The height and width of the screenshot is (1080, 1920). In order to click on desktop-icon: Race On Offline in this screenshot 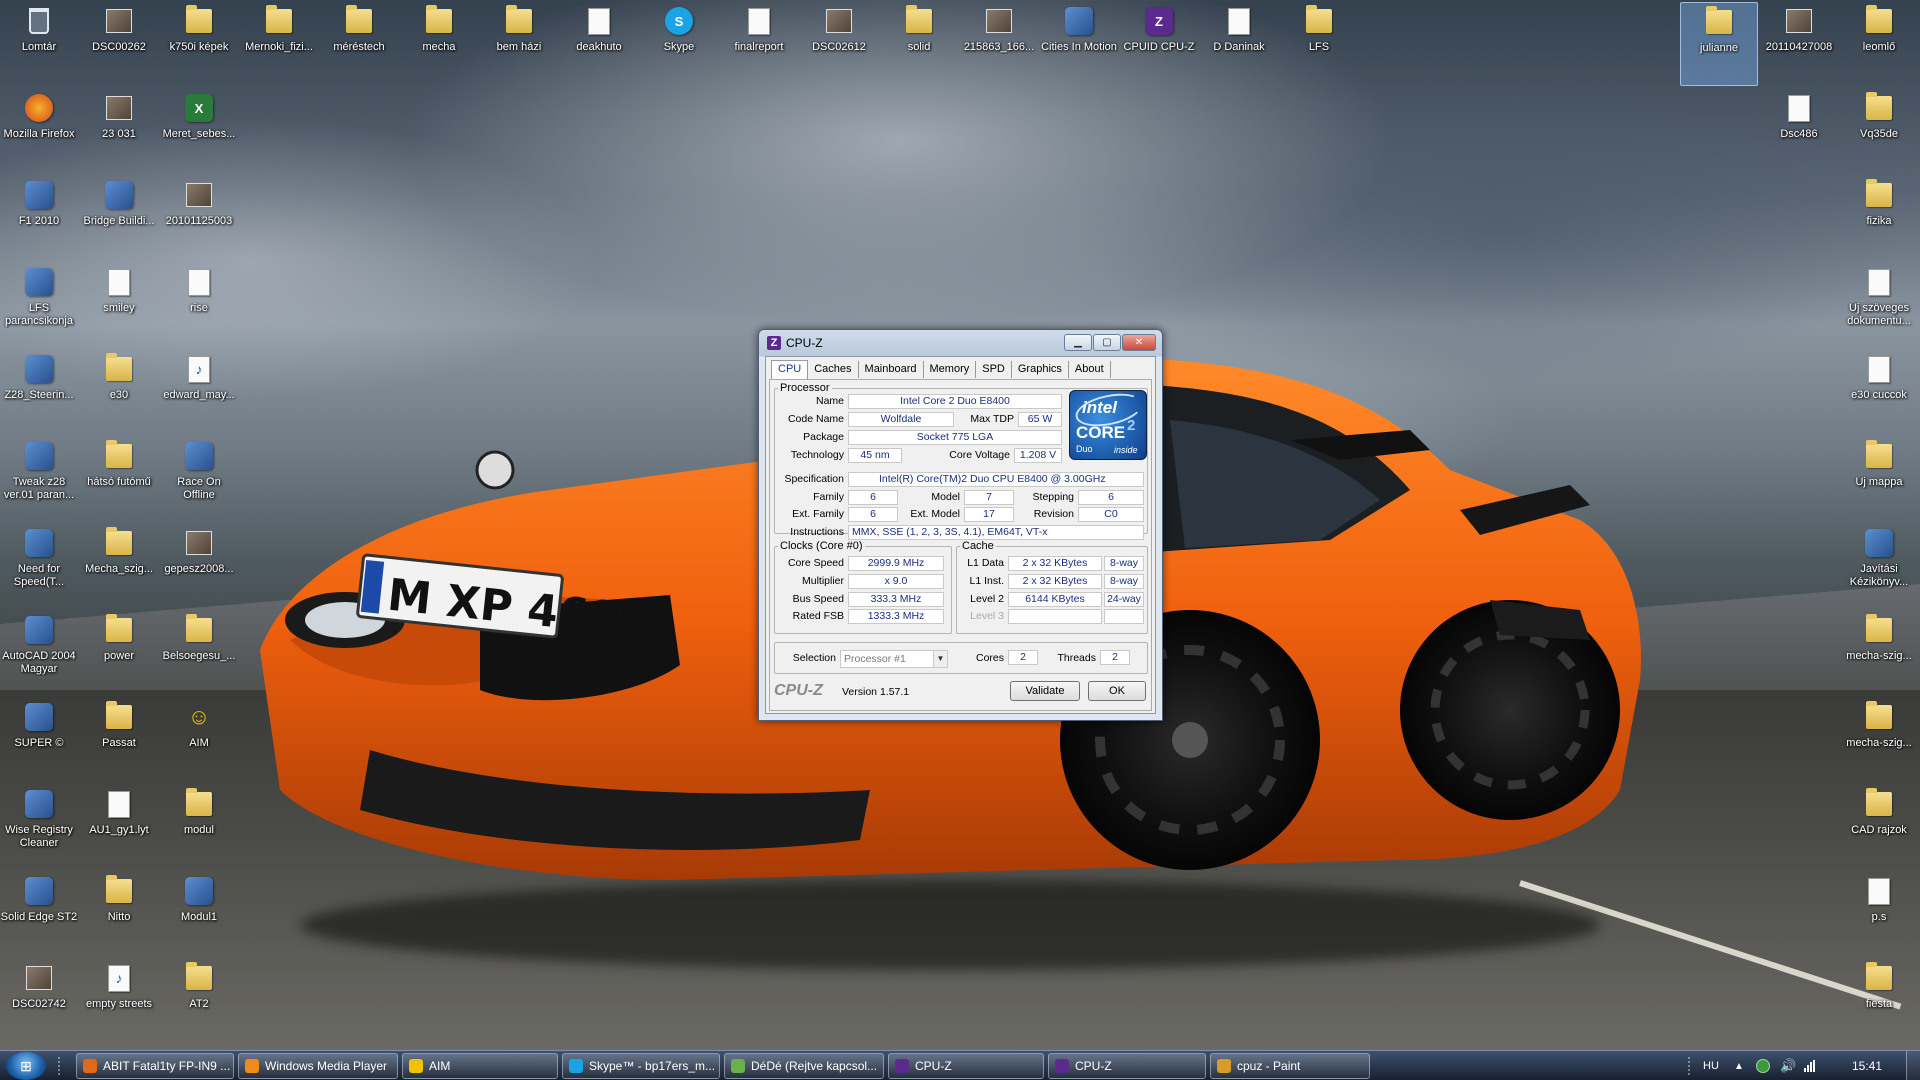, I will do `click(199, 479)`.